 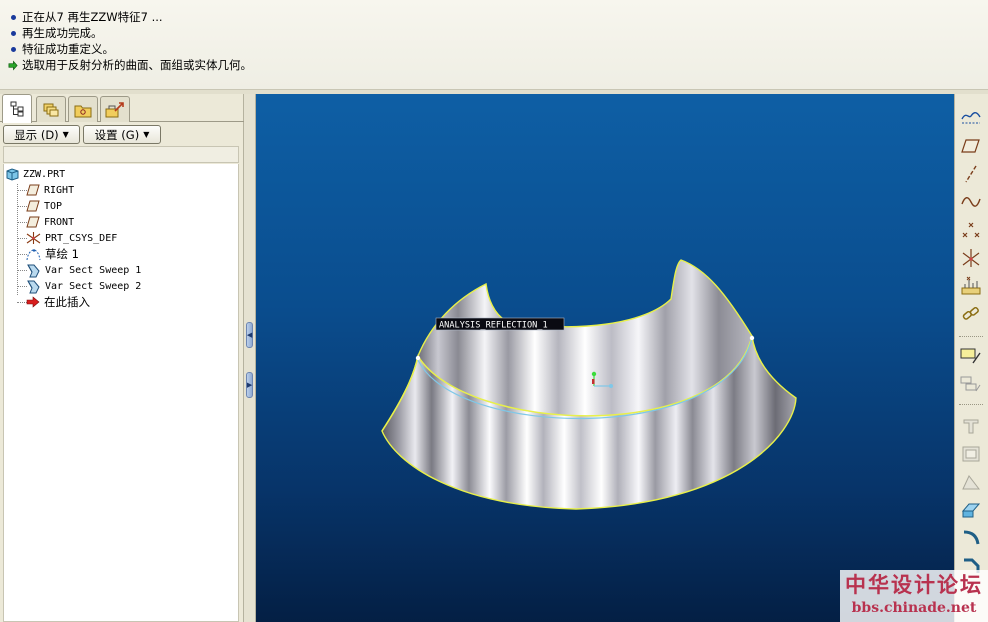 I want to click on shell-tool-button, so click(x=971, y=454).